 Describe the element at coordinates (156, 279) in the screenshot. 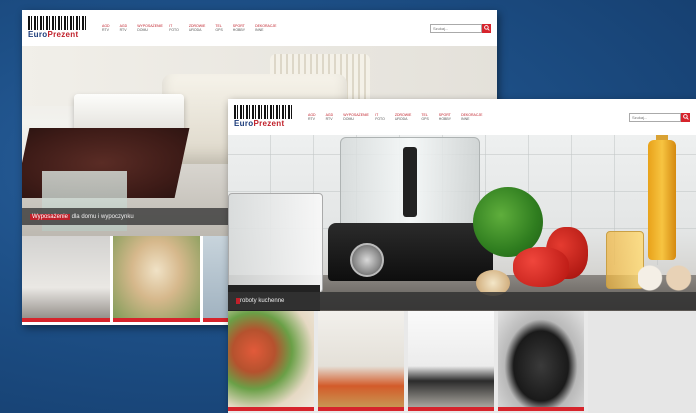

I see `thumbnail-family` at that location.